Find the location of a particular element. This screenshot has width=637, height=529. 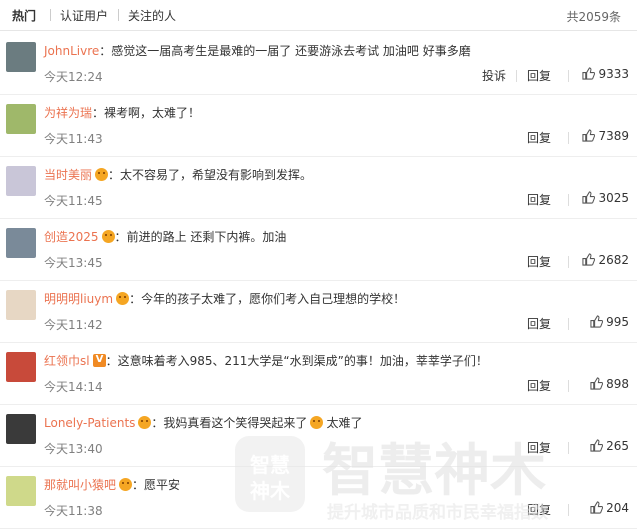

like-count: 7389 is located at coordinates (613, 136).